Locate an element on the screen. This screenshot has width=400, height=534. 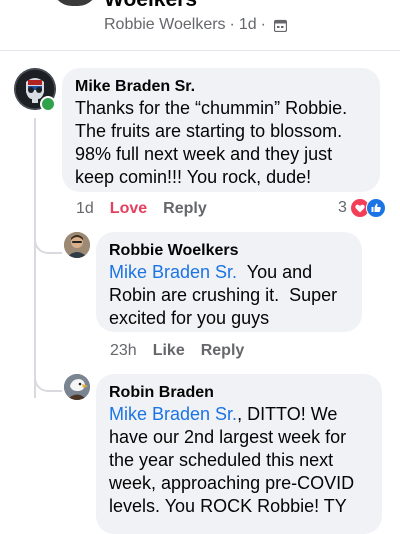
online-status-indicator is located at coordinates (48, 104).